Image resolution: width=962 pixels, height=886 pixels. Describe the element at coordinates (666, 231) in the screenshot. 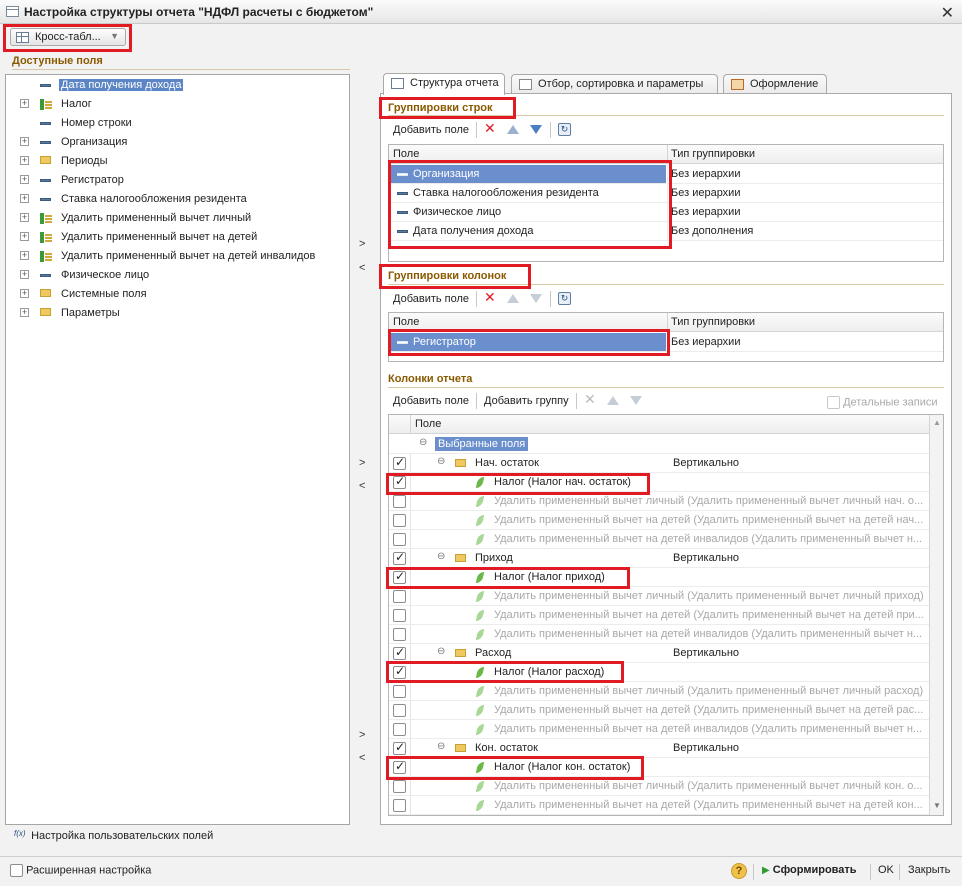

I see `table-row: Дата получения дохода Без дополнения` at that location.